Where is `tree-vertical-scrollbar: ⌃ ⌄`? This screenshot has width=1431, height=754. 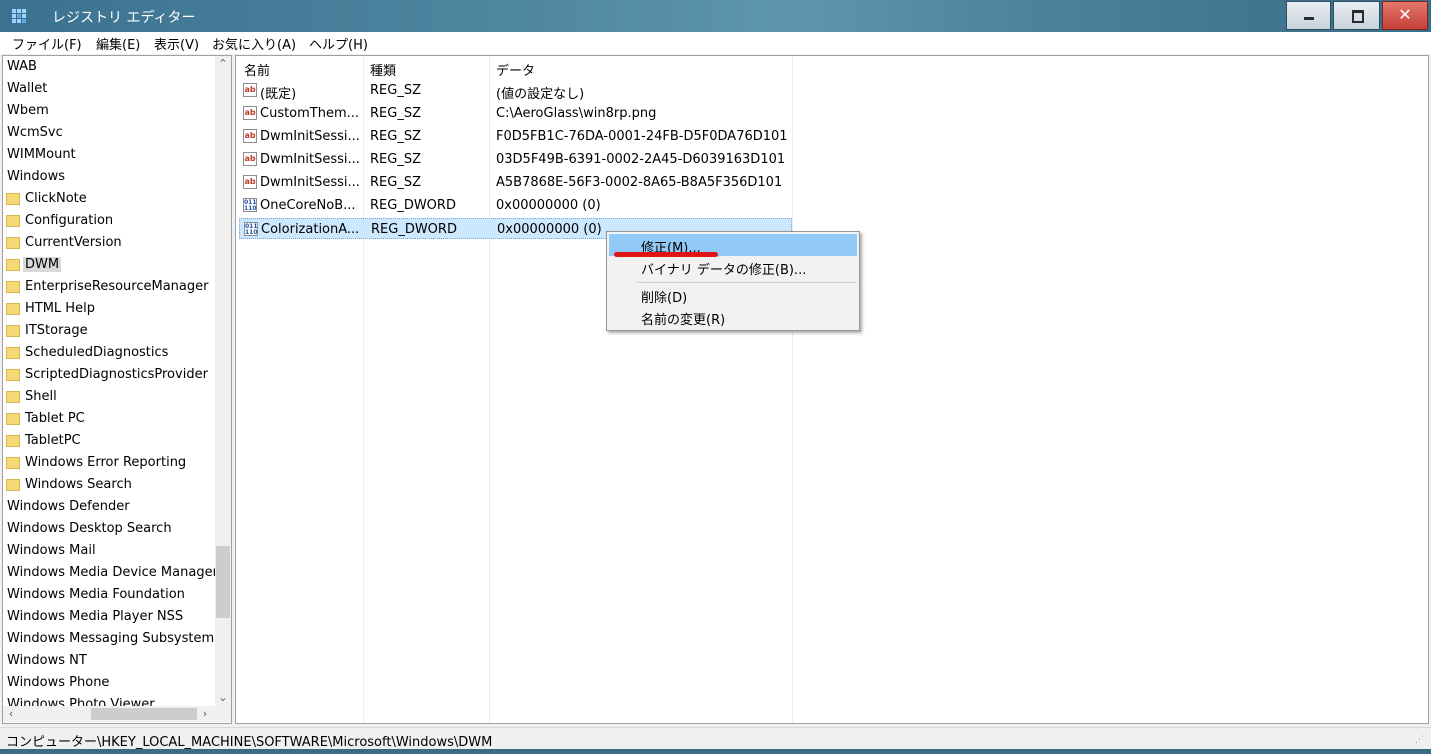 tree-vertical-scrollbar: ⌃ ⌄ is located at coordinates (223, 381).